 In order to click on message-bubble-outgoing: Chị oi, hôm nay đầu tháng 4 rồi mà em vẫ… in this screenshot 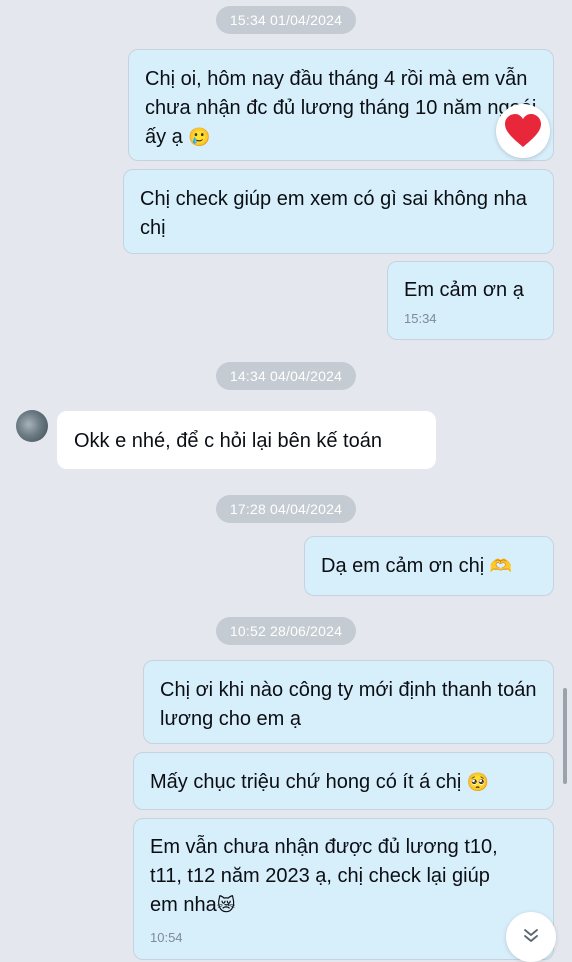, I will do `click(341, 105)`.